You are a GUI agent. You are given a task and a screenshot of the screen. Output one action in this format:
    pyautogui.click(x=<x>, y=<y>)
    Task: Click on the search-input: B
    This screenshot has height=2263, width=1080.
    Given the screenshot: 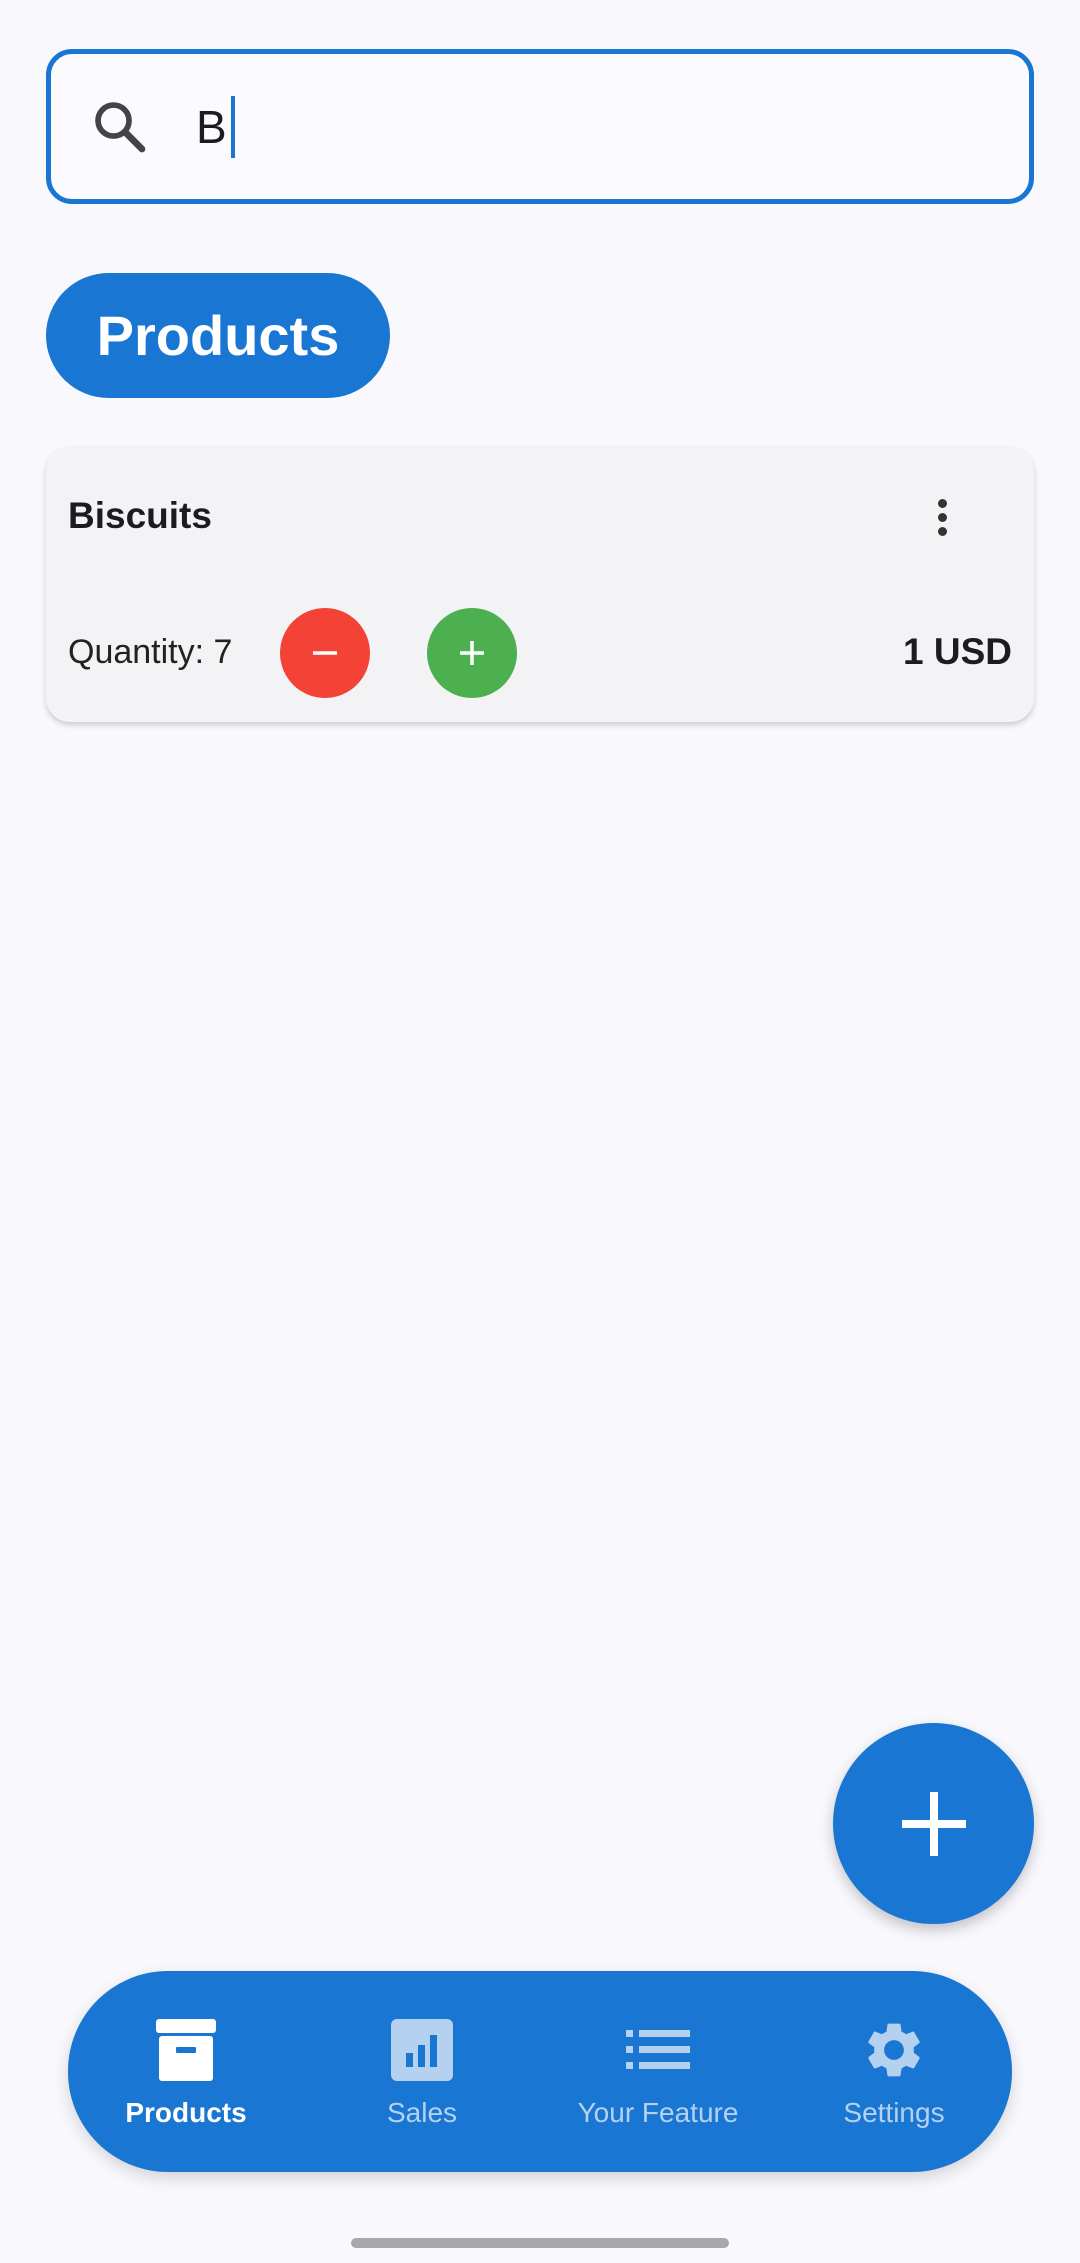 What is the action you would take?
    pyautogui.click(x=215, y=126)
    